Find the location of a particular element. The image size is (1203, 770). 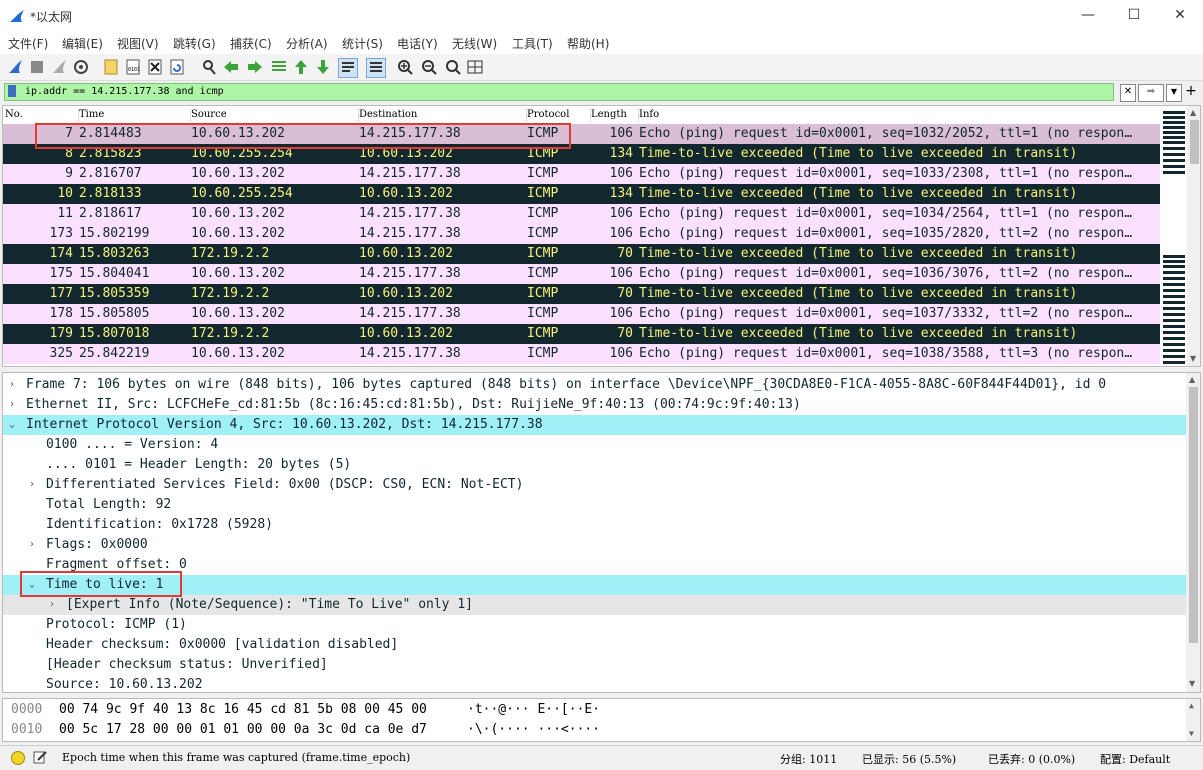

close-button: ✕ is located at coordinates (1180, 16).